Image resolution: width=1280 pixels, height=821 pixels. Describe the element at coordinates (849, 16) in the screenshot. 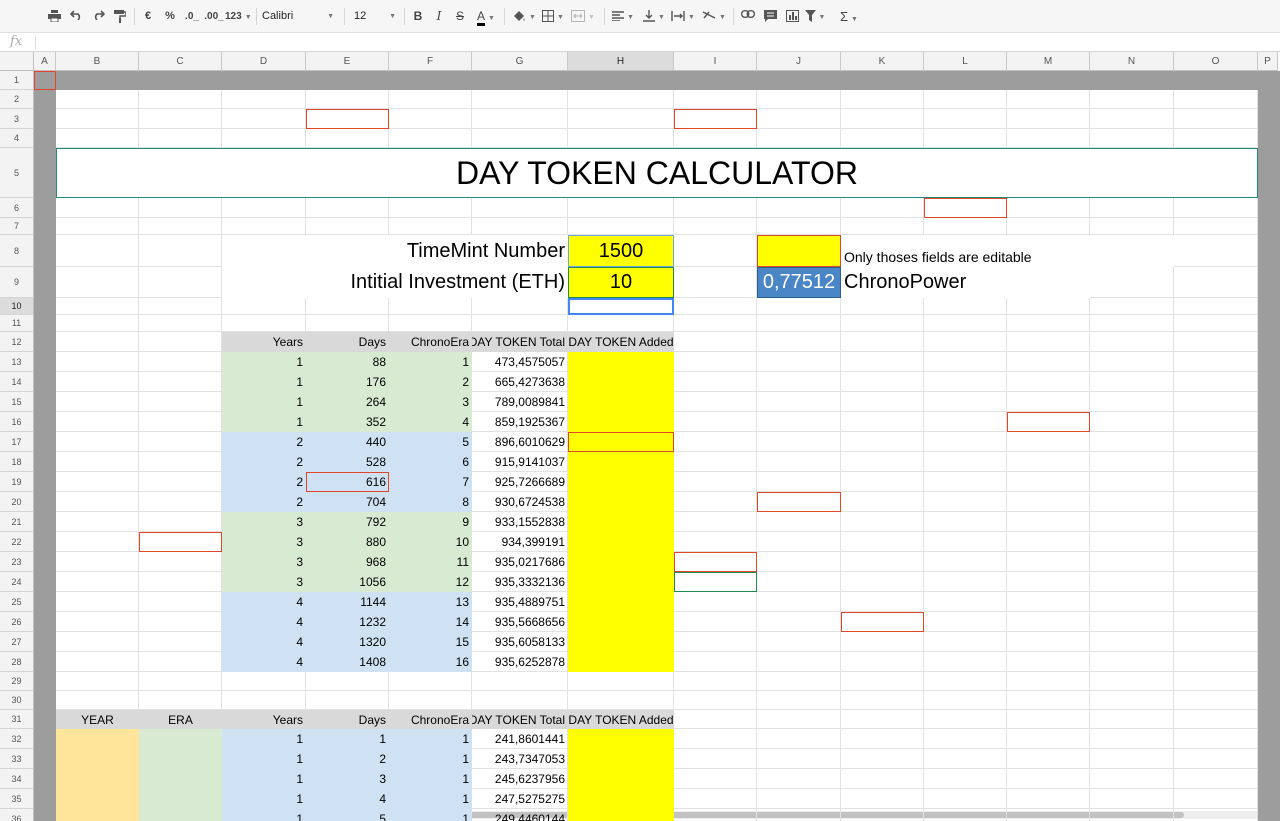

I see `functions-button: Σ ▼` at that location.